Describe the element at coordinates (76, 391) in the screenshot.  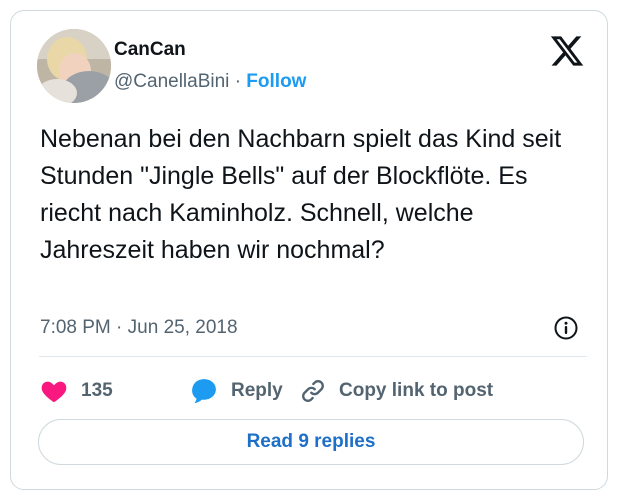
I see `like-button: 135` at that location.